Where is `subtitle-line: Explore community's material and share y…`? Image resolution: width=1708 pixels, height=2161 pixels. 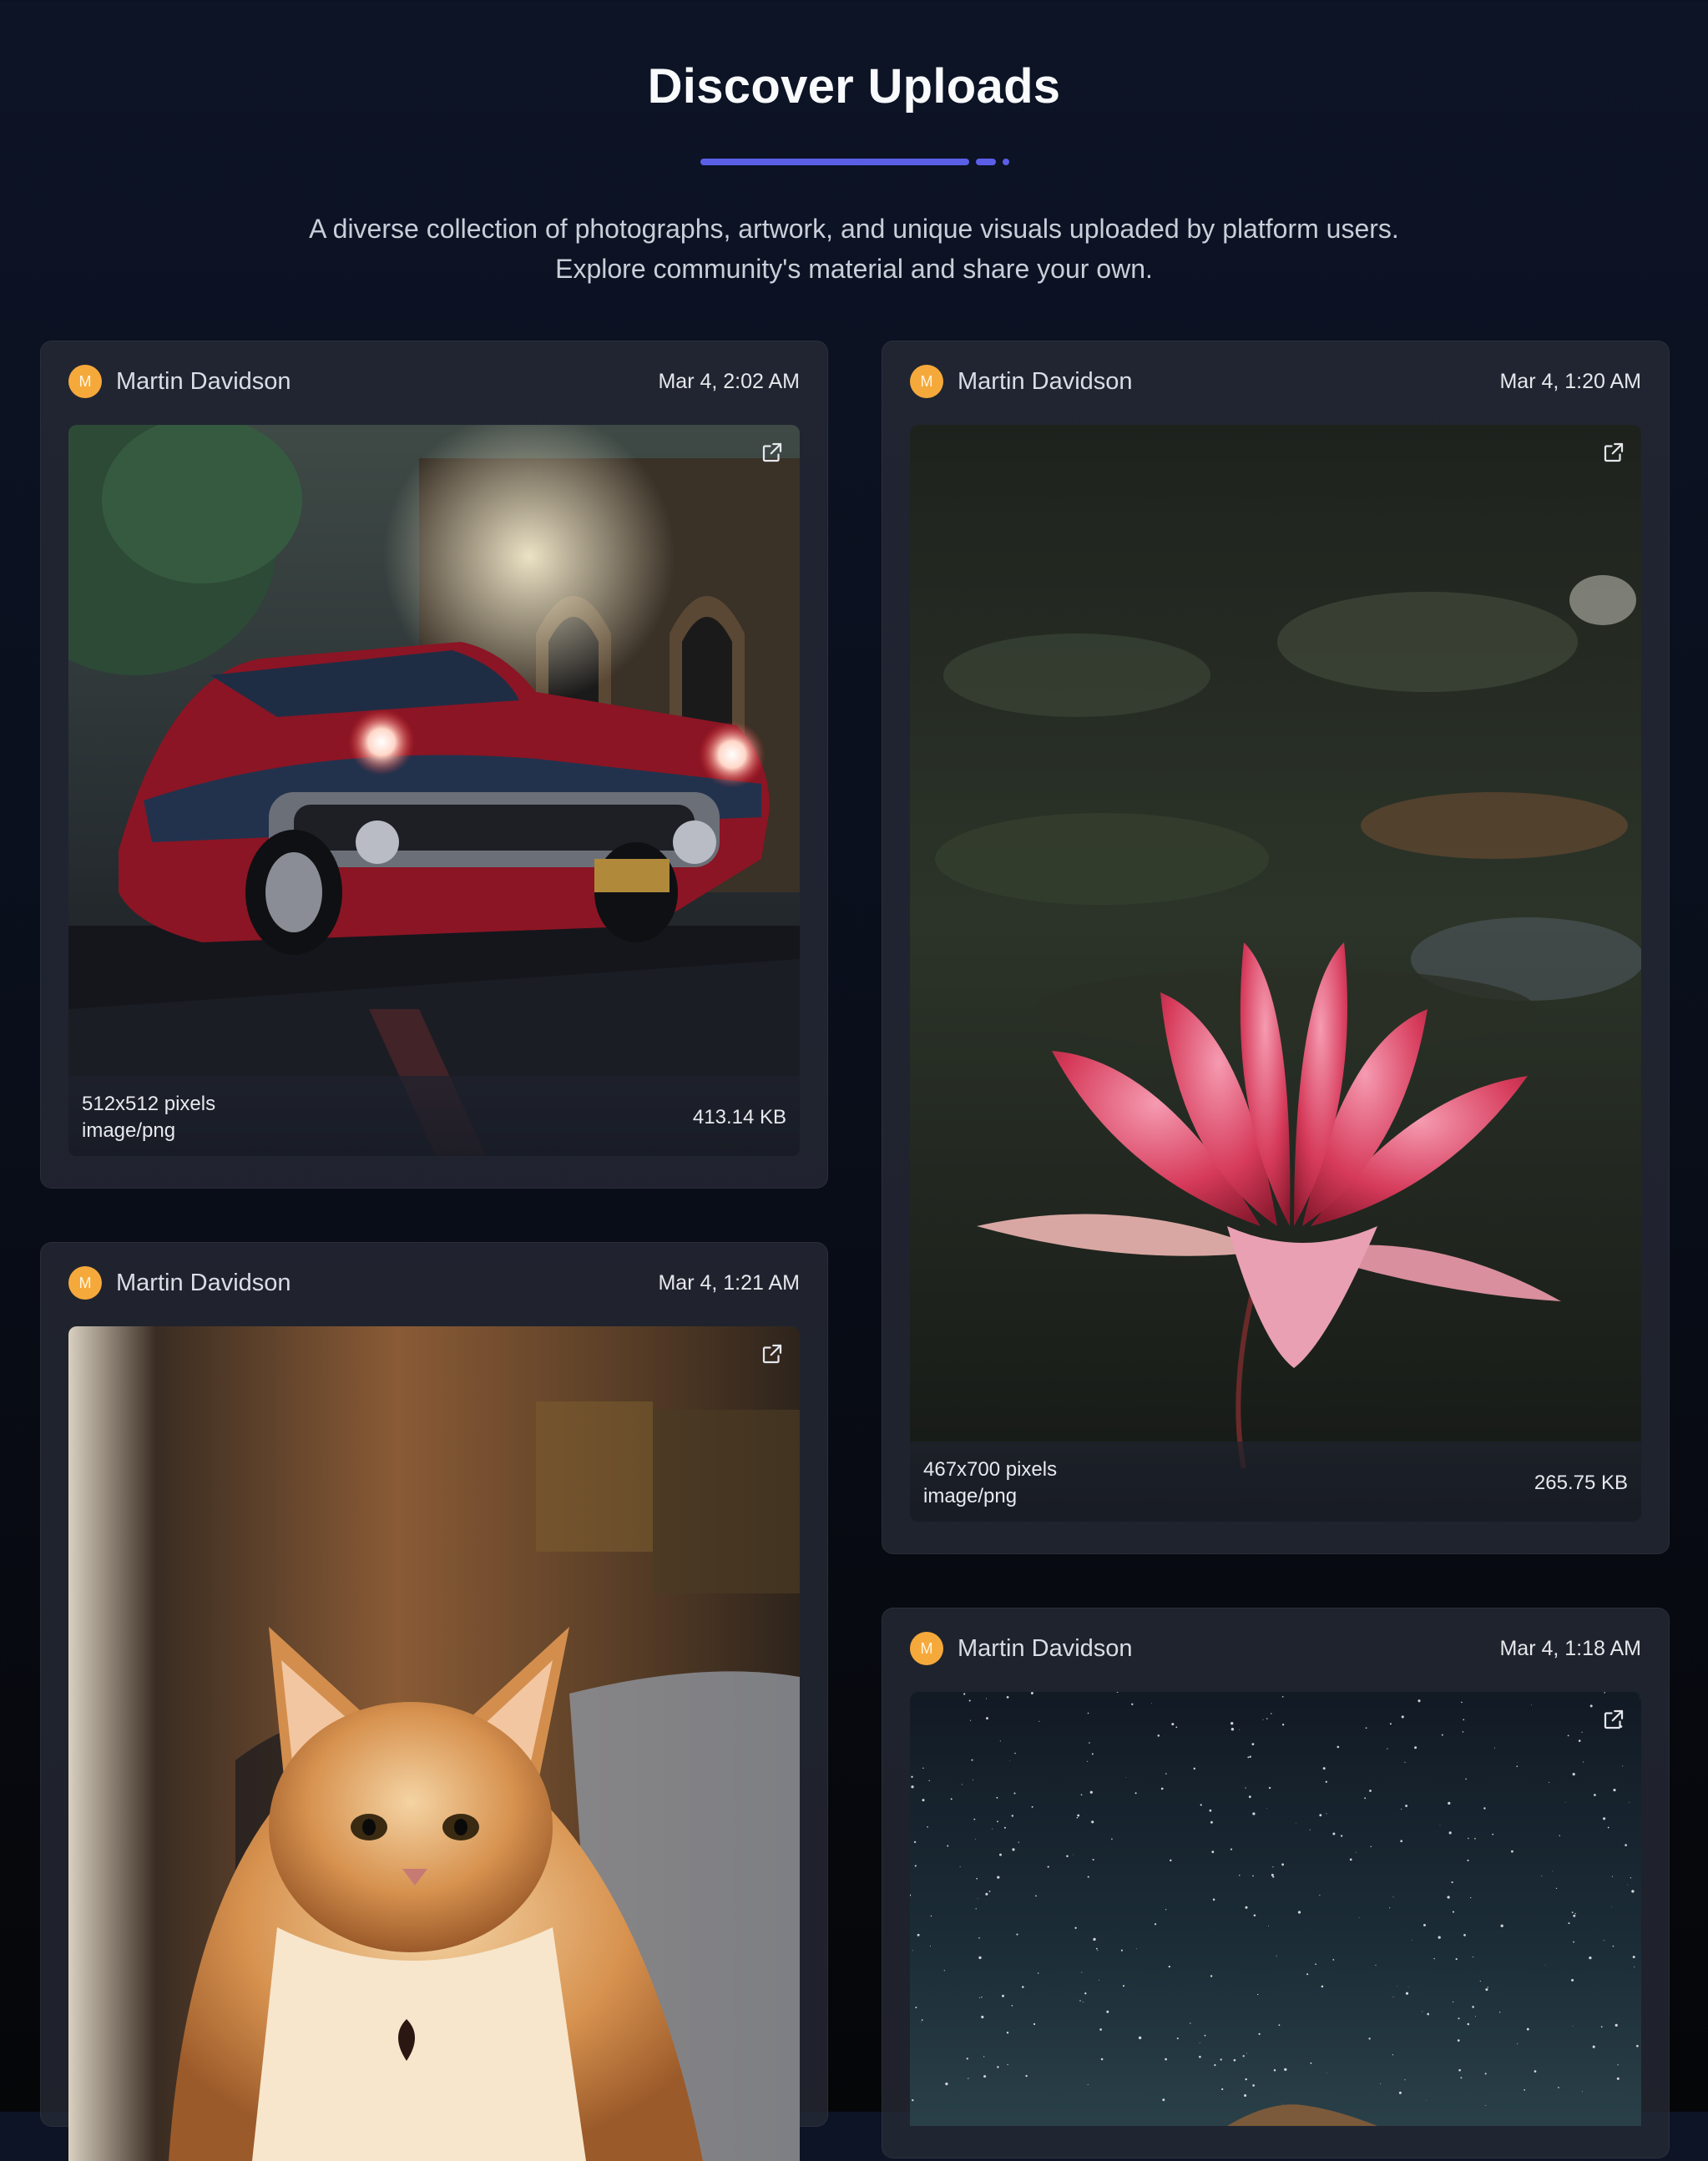
subtitle-line: Explore community's material and share y… is located at coordinates (854, 269).